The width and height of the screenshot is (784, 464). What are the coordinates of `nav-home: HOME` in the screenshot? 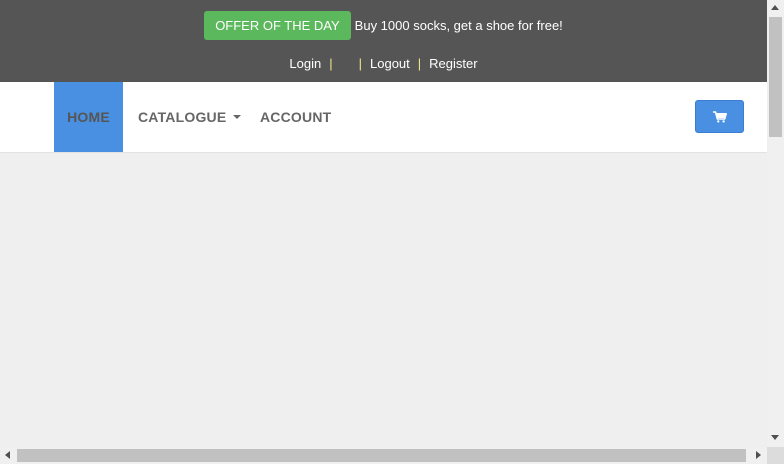 It's located at (88, 117).